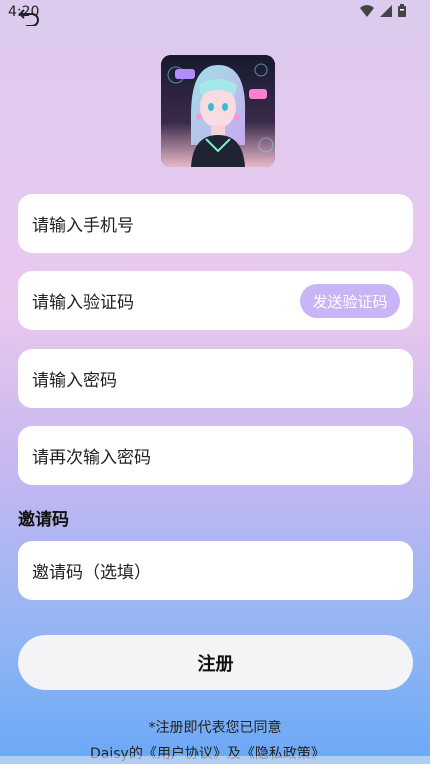 The height and width of the screenshot is (764, 430). What do you see at coordinates (215, 300) in the screenshot?
I see `verification-code-field: 请输入验证码 发送验证码` at bounding box center [215, 300].